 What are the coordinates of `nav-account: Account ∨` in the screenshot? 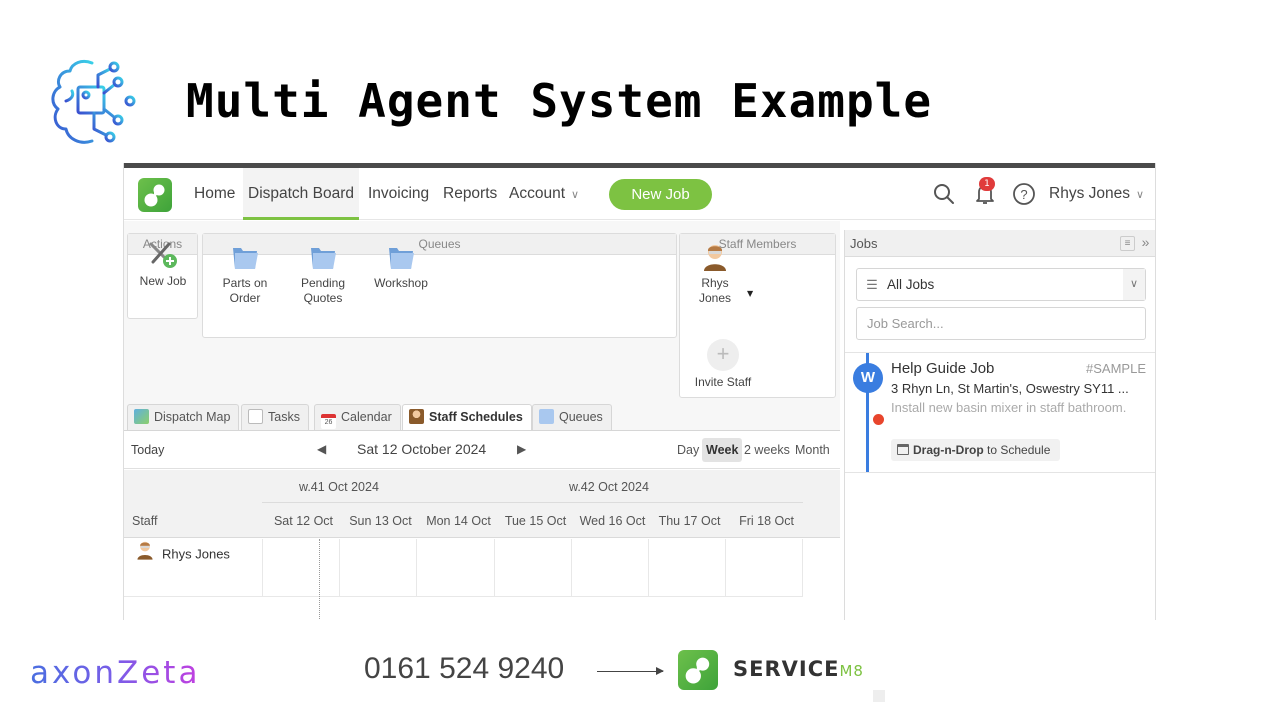 It's located at (544, 194).